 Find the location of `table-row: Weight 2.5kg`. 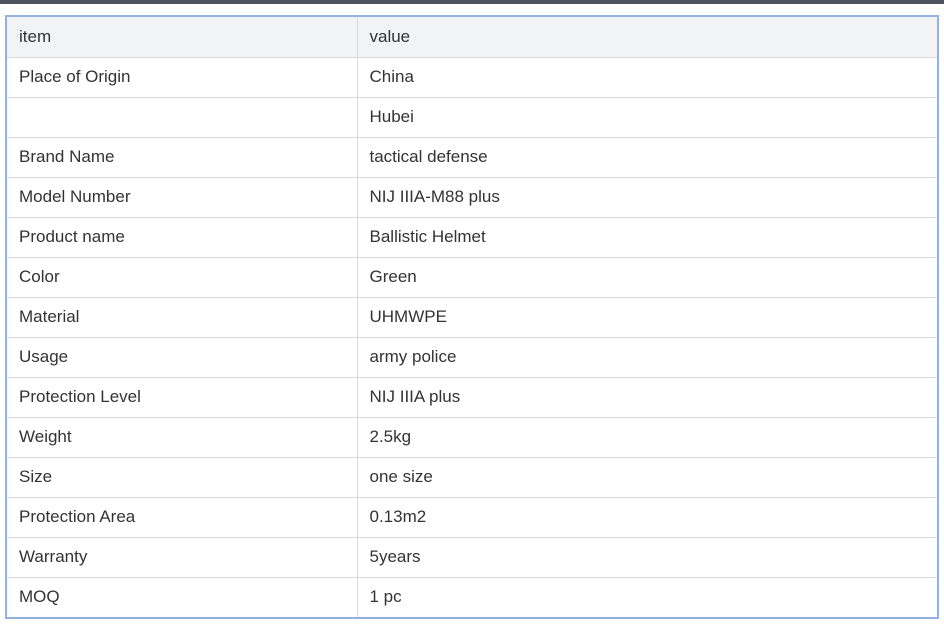

table-row: Weight 2.5kg is located at coordinates (472, 437).